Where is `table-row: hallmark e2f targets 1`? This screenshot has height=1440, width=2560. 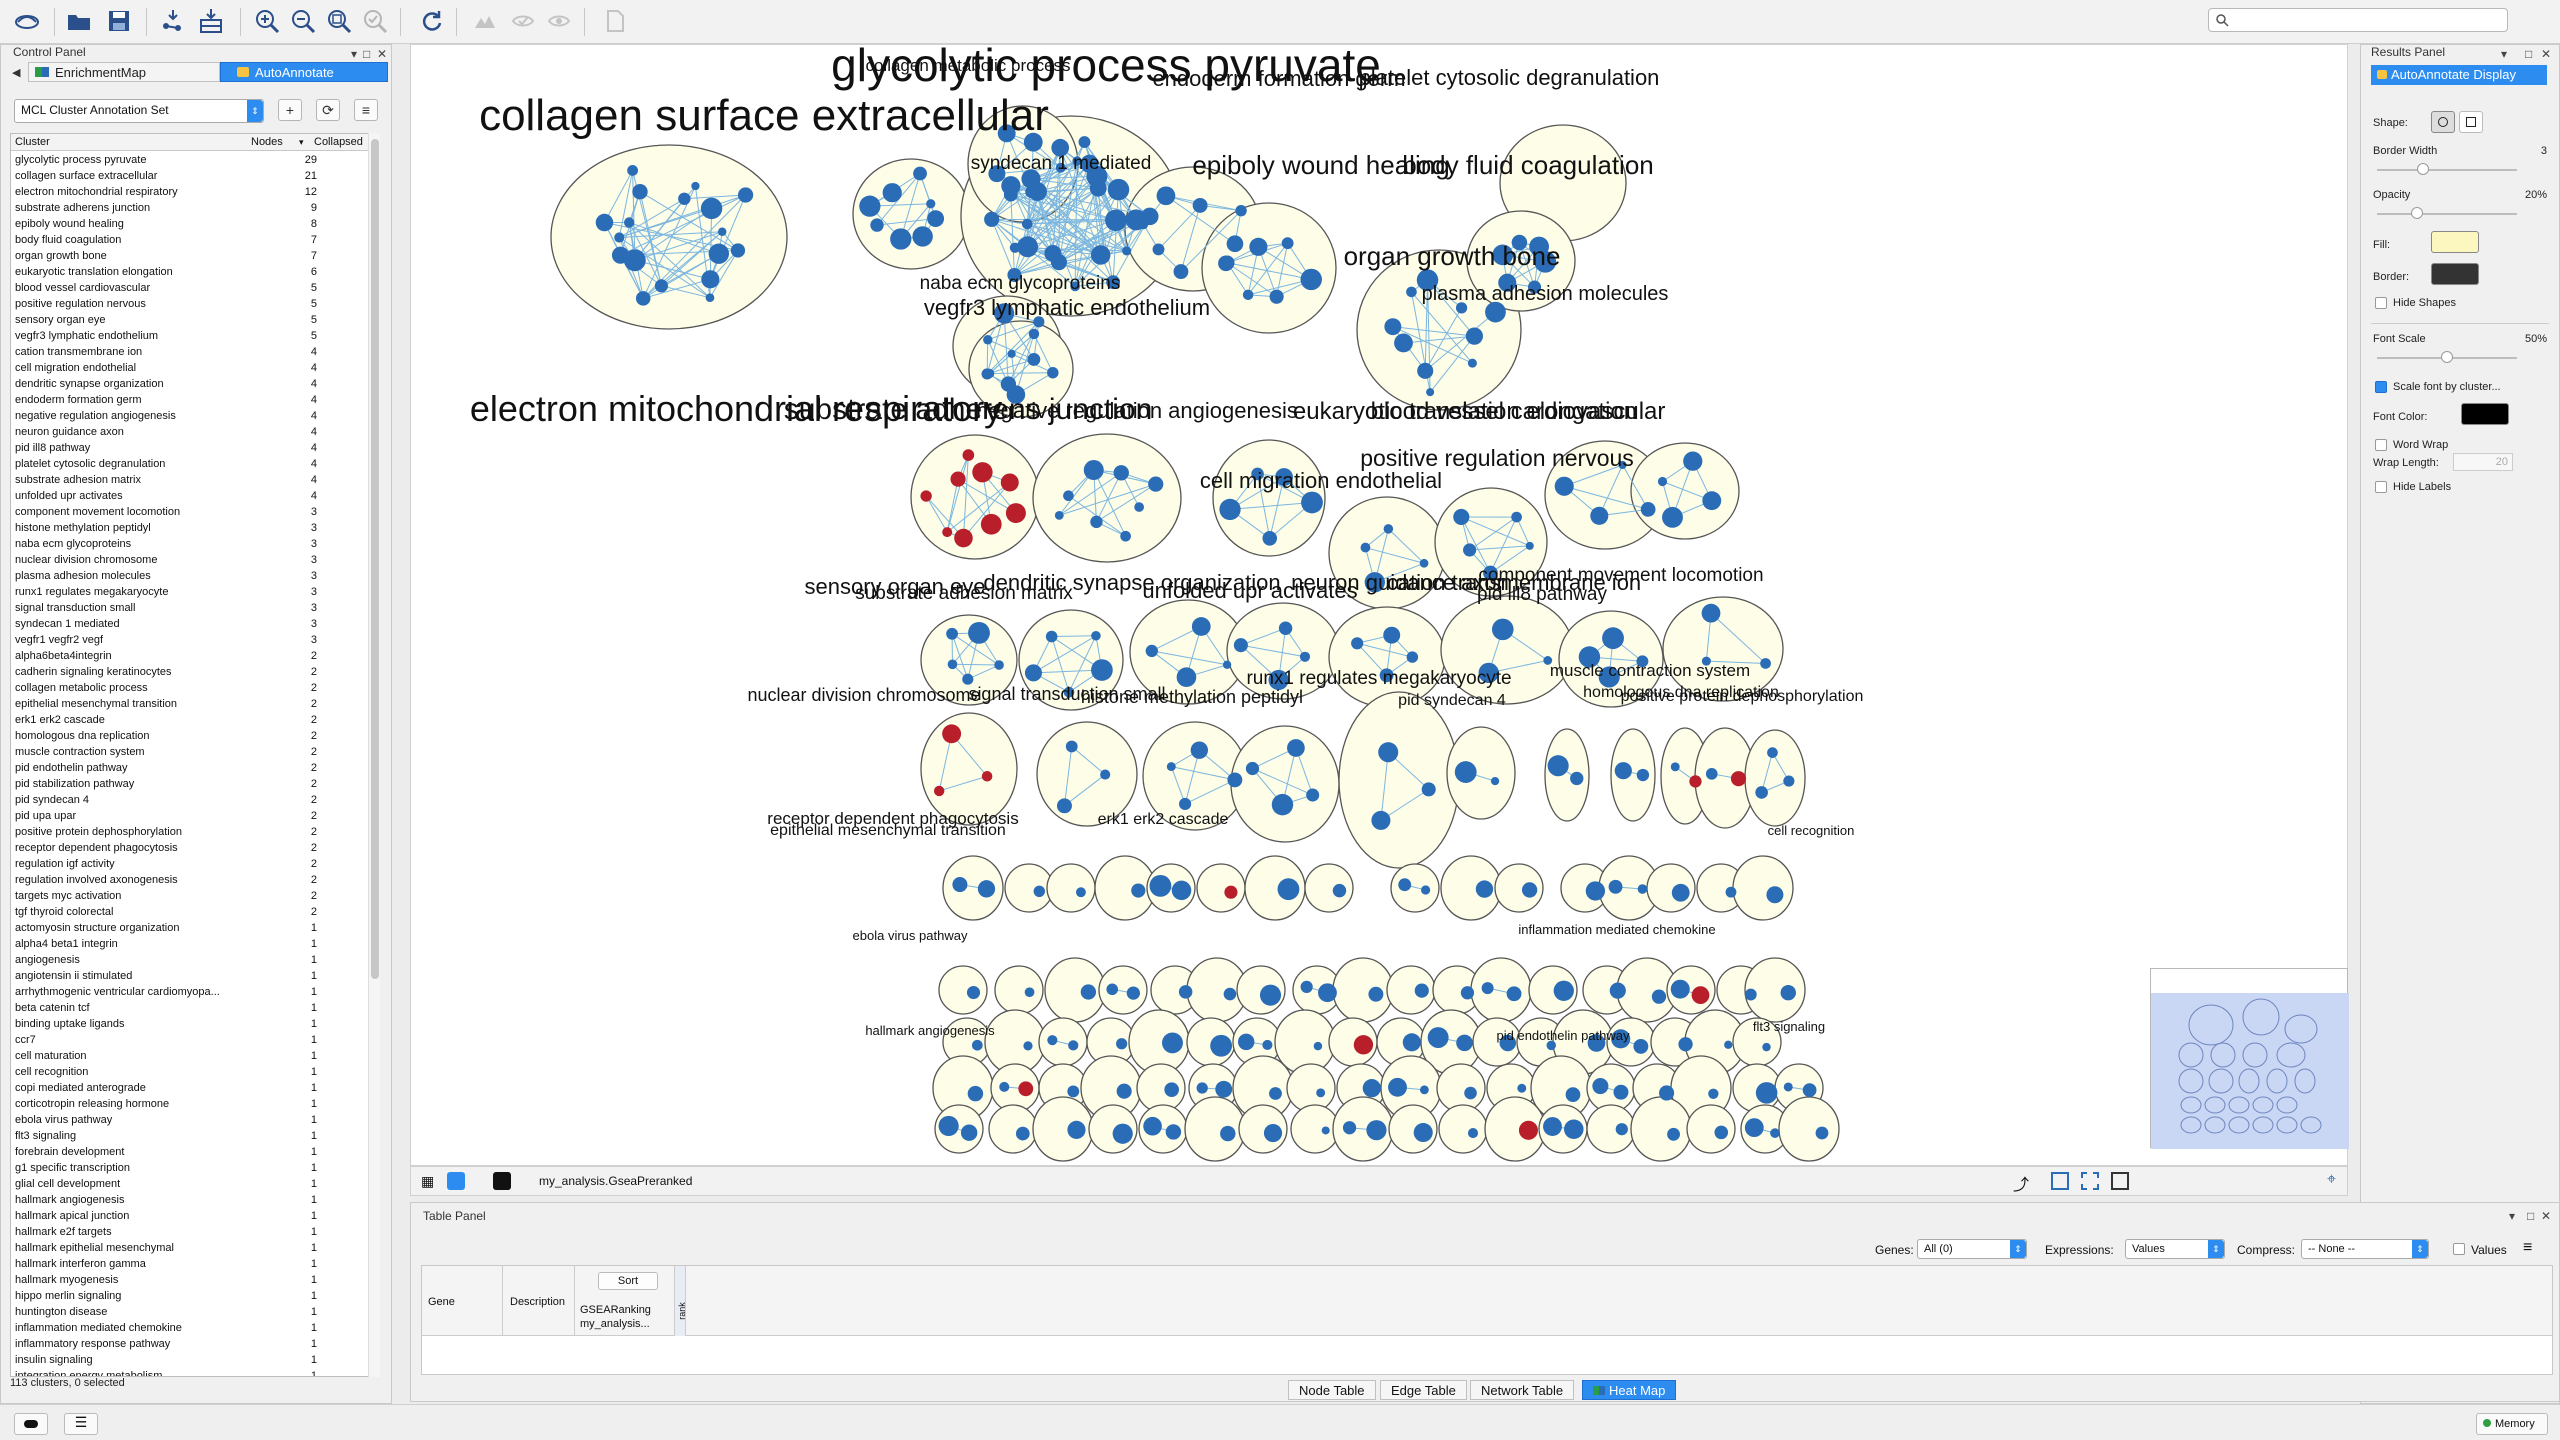 table-row: hallmark e2f targets 1 is located at coordinates (191, 1232).